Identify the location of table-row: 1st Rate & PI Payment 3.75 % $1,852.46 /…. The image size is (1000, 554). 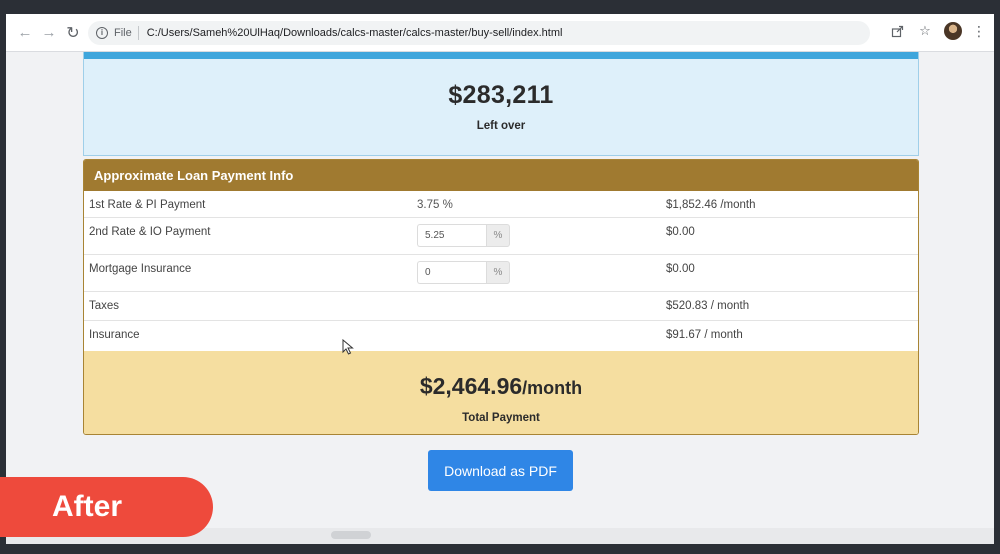
(501, 204).